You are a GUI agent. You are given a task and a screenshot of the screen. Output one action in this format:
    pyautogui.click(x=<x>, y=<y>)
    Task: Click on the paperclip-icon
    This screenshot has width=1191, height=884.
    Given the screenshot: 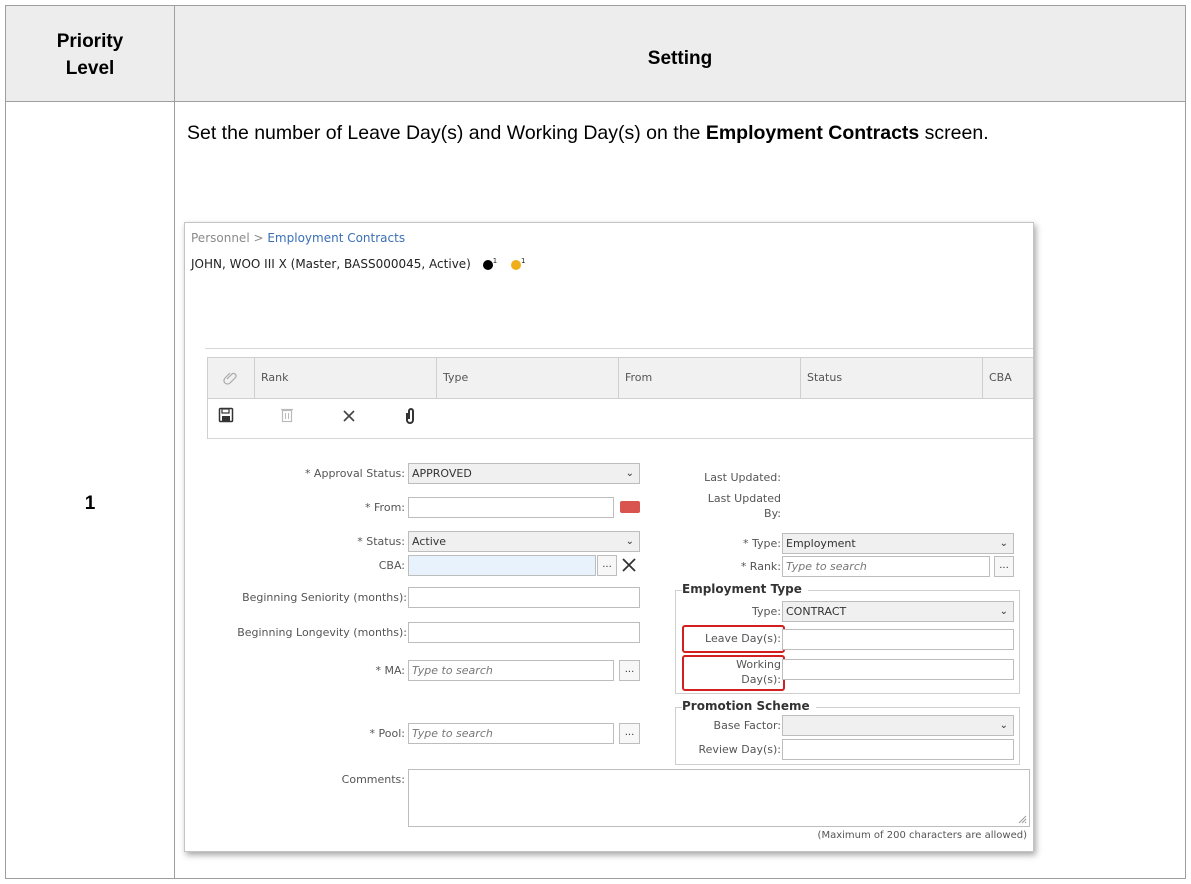 What is the action you would take?
    pyautogui.click(x=231, y=378)
    